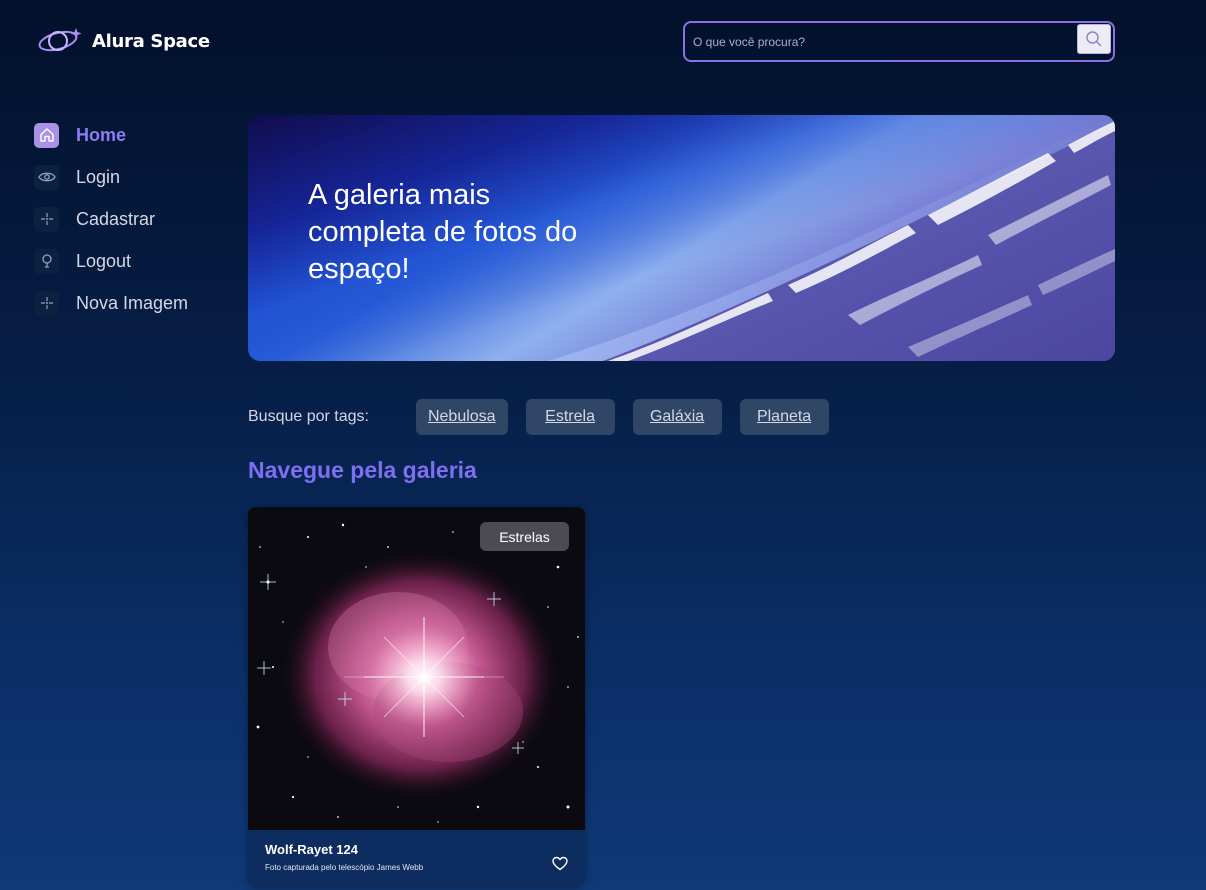 The width and height of the screenshot is (1206, 890). Describe the element at coordinates (46, 177) in the screenshot. I see `eye-icon` at that location.